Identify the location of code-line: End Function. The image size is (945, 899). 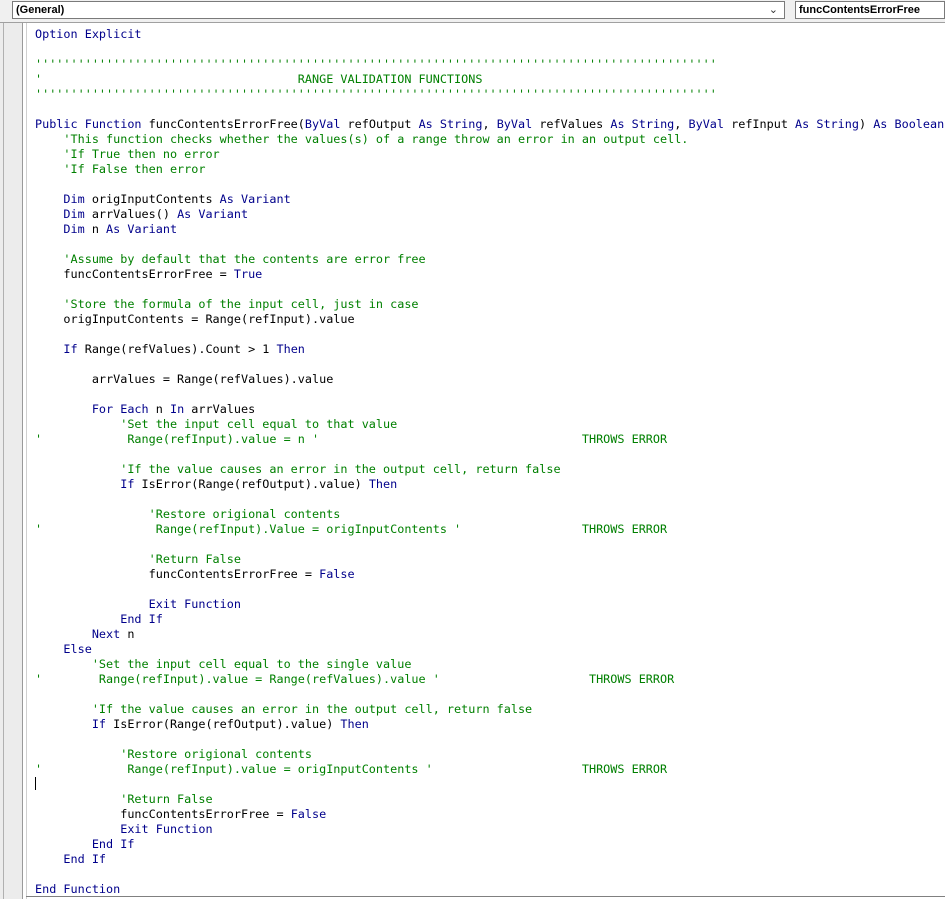
(487, 889).